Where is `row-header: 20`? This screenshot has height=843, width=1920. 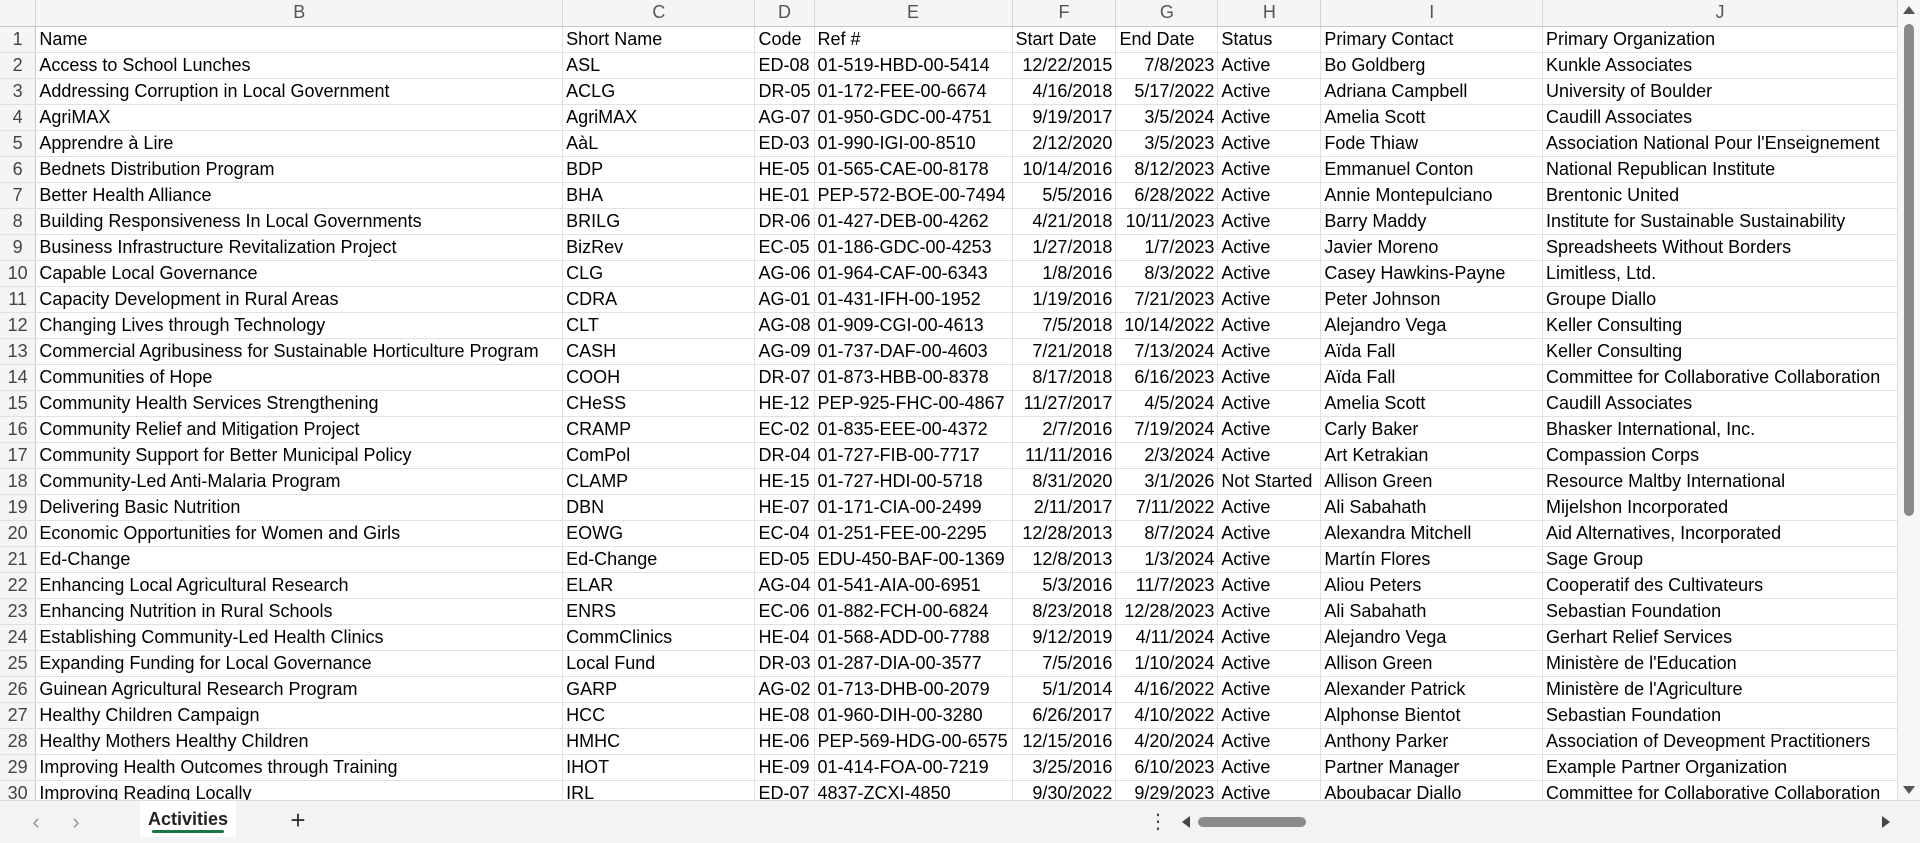
row-header: 20 is located at coordinates (18, 533).